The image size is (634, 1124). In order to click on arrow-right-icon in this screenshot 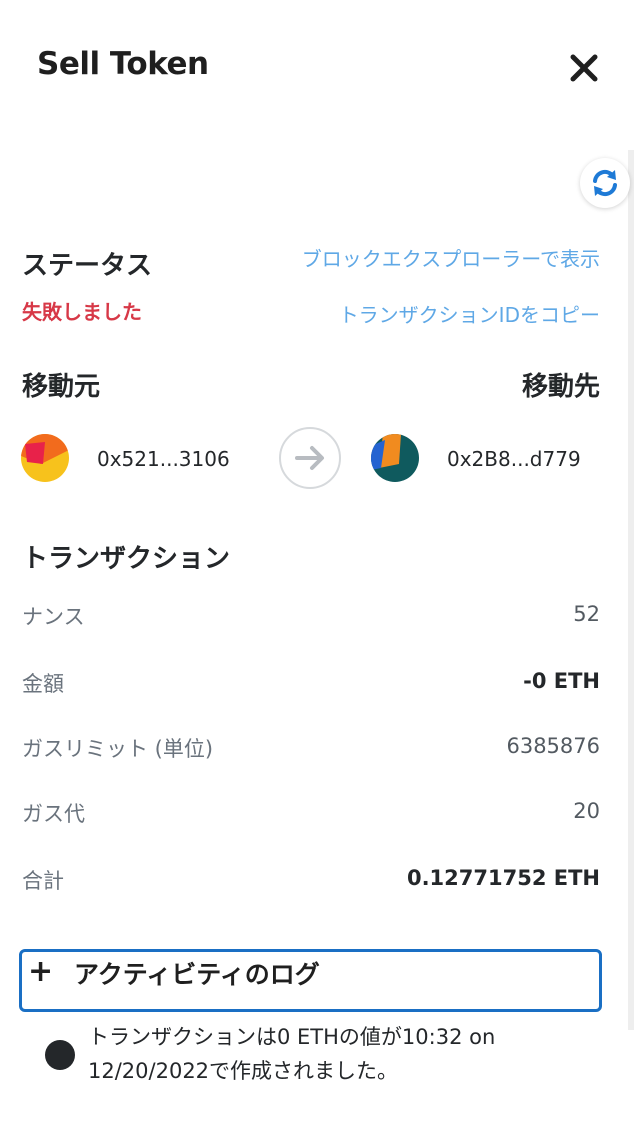, I will do `click(309, 458)`.